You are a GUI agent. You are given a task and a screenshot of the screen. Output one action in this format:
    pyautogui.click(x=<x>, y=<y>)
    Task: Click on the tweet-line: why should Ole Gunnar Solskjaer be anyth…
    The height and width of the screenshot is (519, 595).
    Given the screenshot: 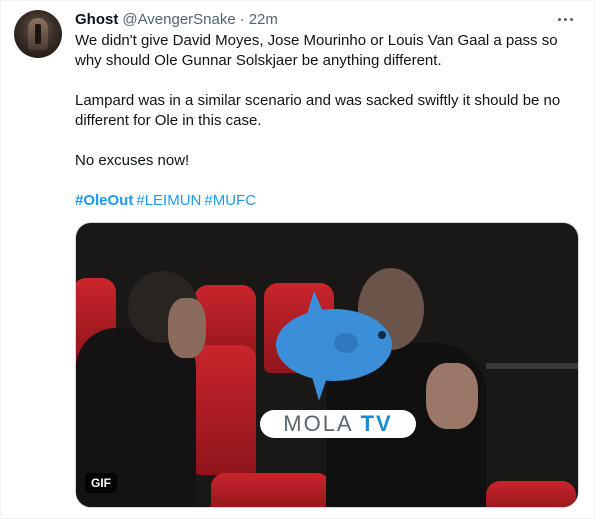 What is the action you would take?
    pyautogui.click(x=258, y=60)
    